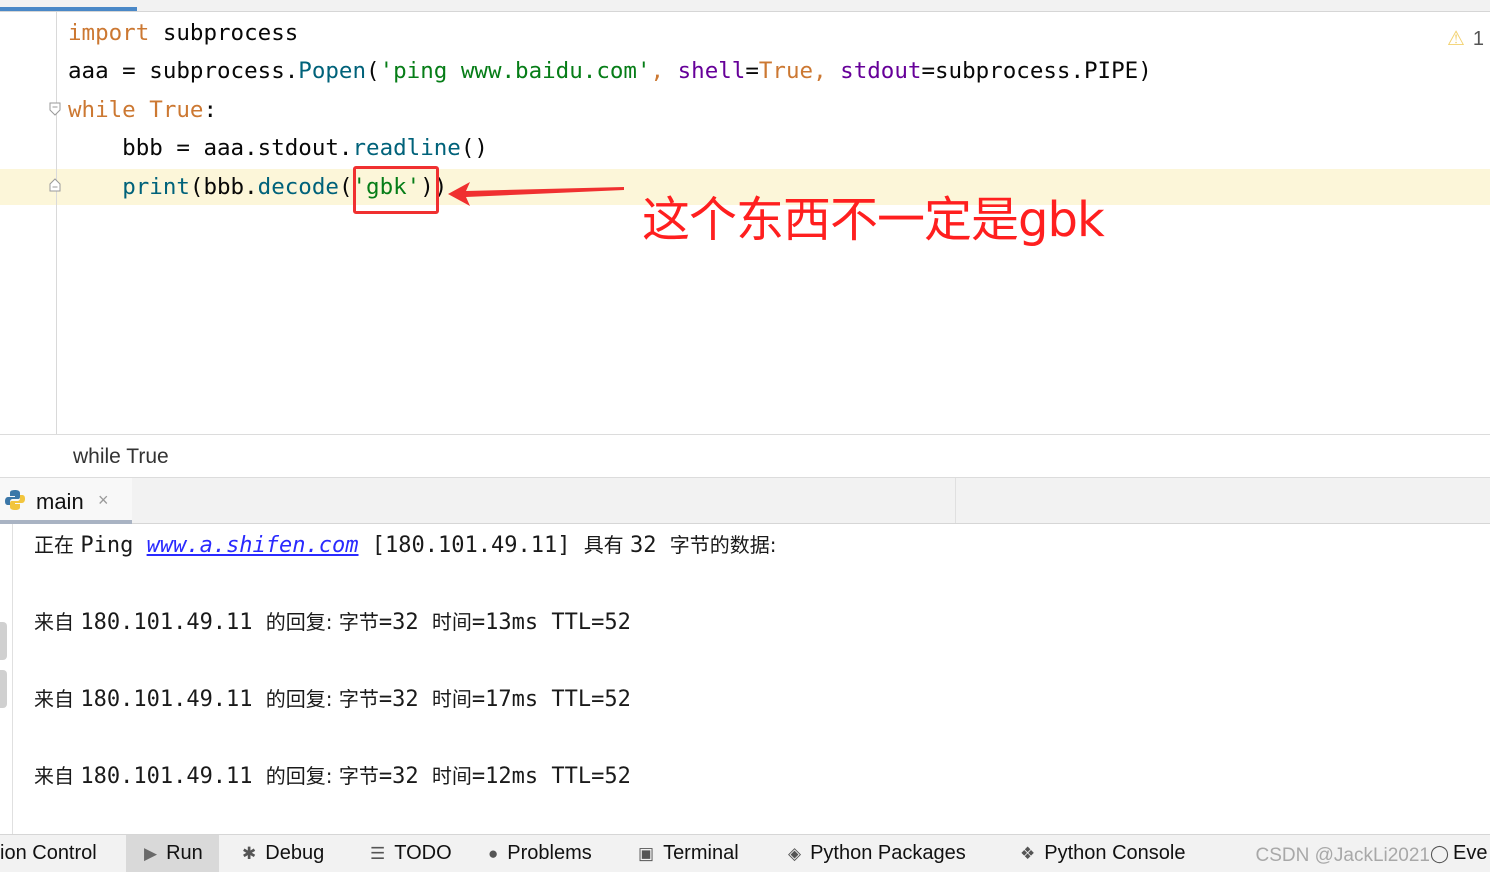 This screenshot has width=1490, height=872. What do you see at coordinates (55, 109) in the screenshot?
I see `fold-open-icon` at bounding box center [55, 109].